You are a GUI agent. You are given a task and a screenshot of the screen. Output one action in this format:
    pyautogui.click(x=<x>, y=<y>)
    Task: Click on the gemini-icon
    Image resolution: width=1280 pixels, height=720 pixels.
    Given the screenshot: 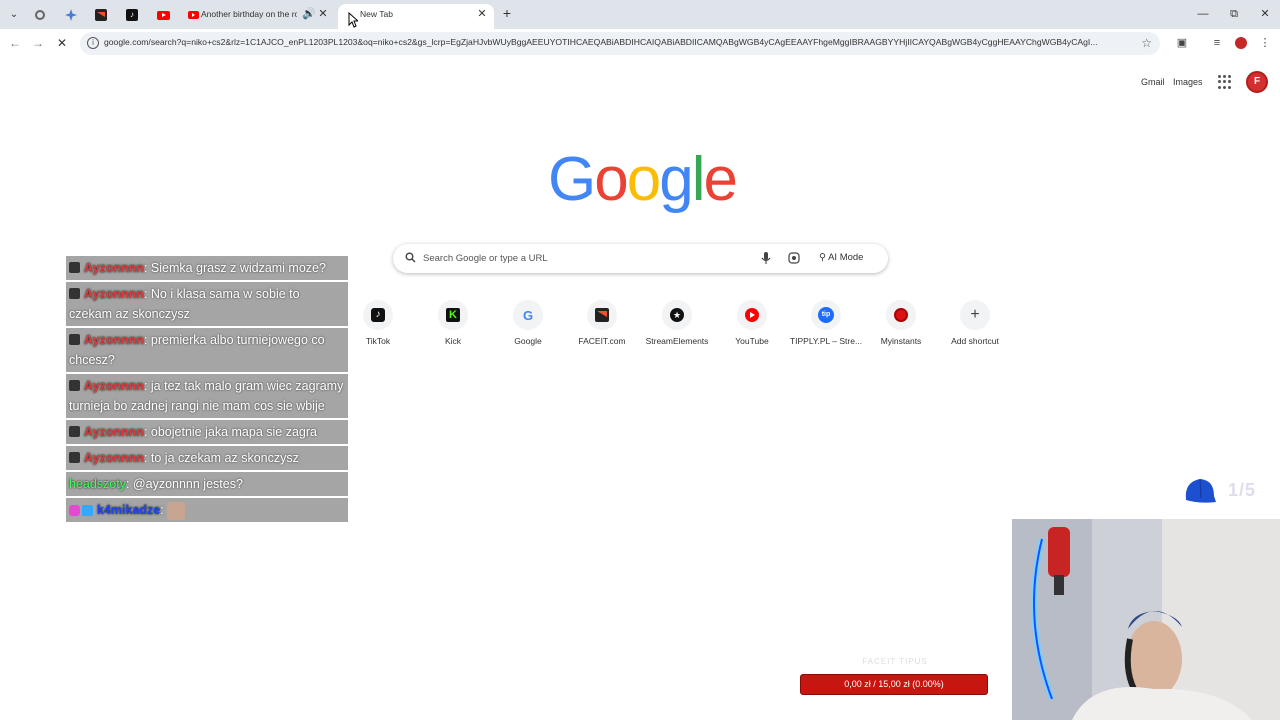 What is the action you would take?
    pyautogui.click(x=71, y=15)
    